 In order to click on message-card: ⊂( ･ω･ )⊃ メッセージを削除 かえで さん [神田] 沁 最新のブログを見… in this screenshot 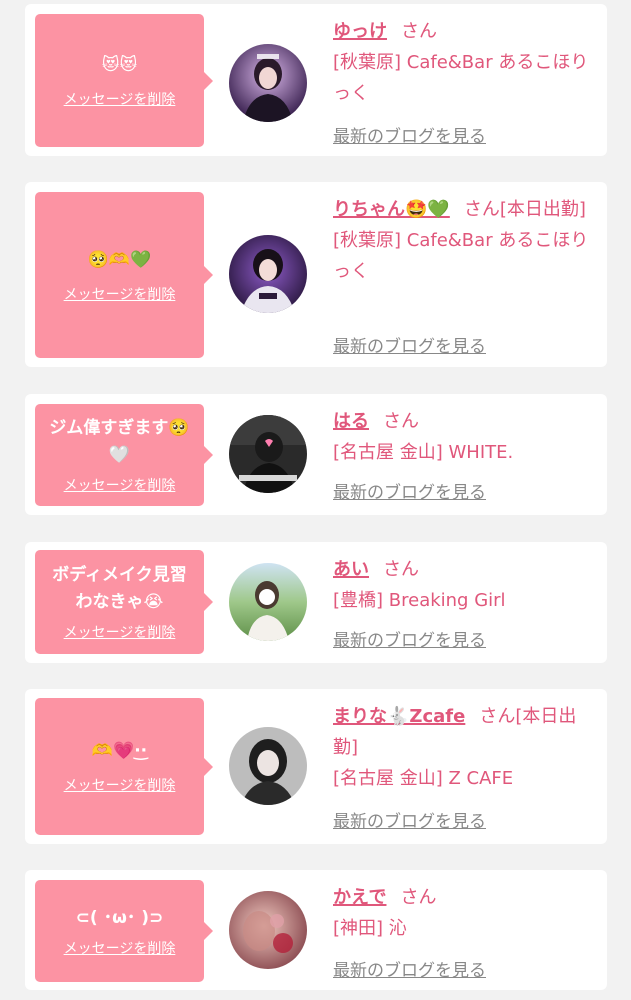, I will do `click(316, 930)`.